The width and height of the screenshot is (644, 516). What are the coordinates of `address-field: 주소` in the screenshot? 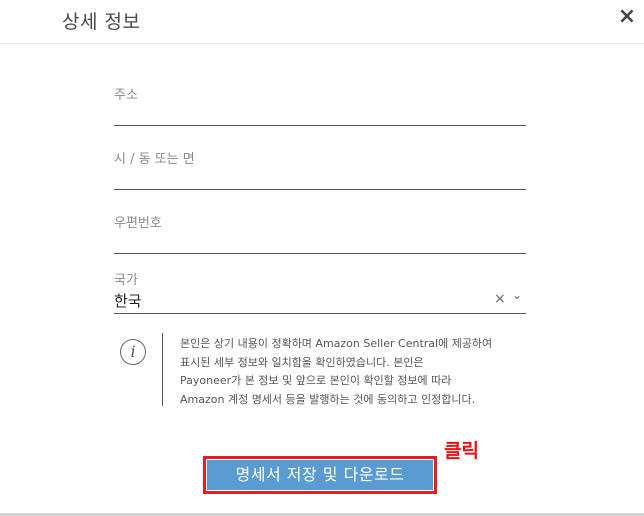 It's located at (320, 105).